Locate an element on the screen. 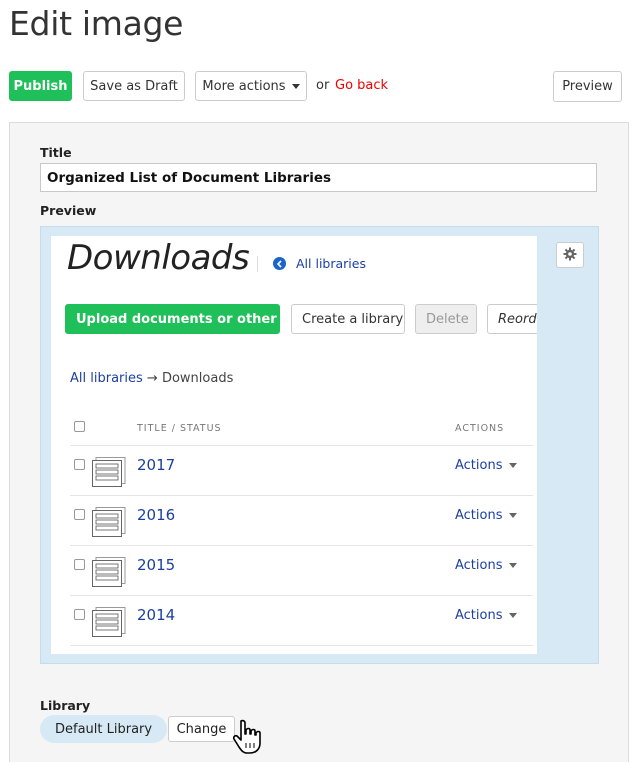  change-library-button: Change is located at coordinates (201, 729).